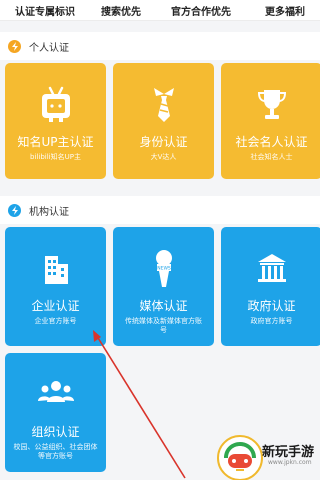  I want to click on card-government: 政府认证 政府官方账号, so click(270, 286).